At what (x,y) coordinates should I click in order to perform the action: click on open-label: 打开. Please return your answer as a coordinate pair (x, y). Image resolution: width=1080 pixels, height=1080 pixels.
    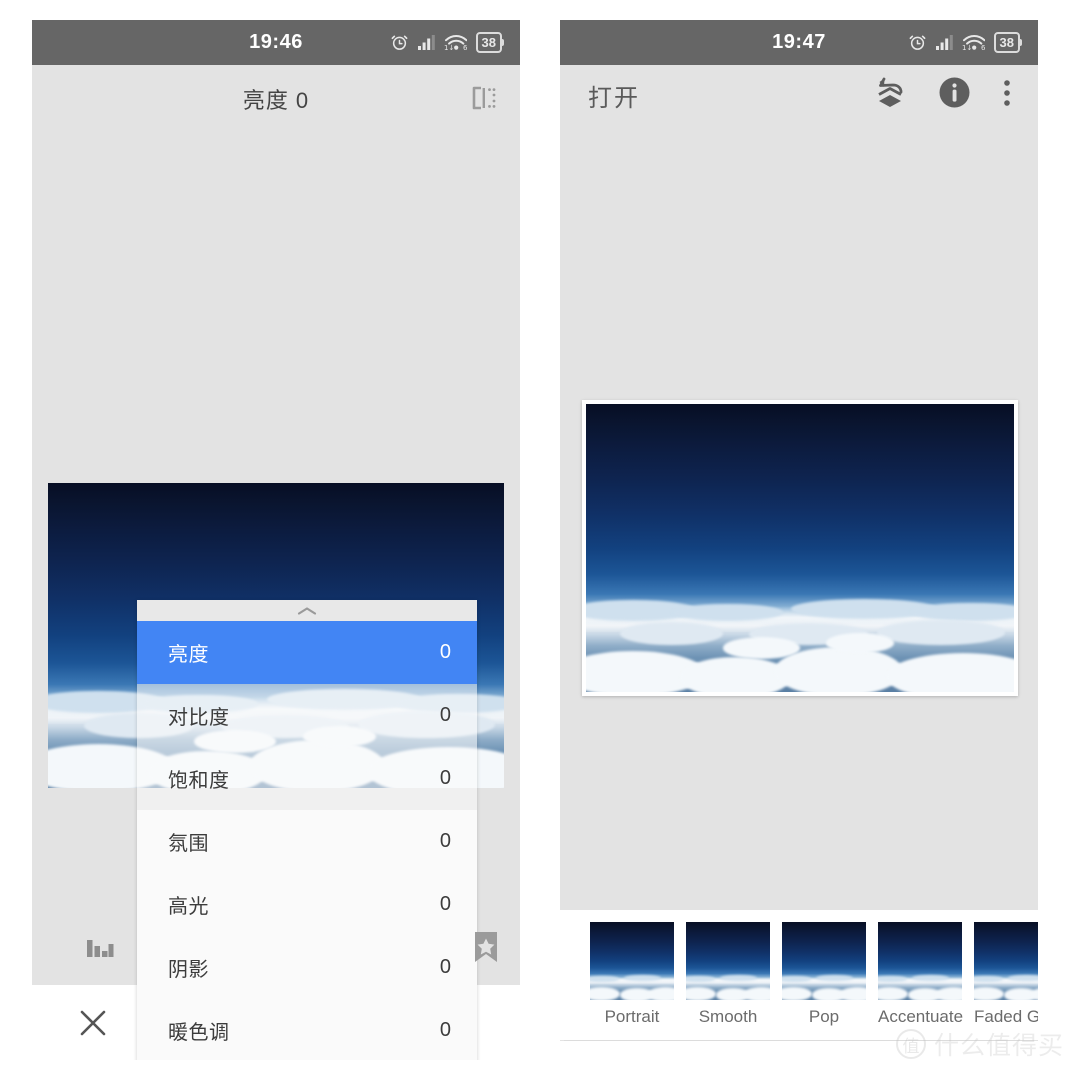
    Looking at the image, I should click on (614, 98).